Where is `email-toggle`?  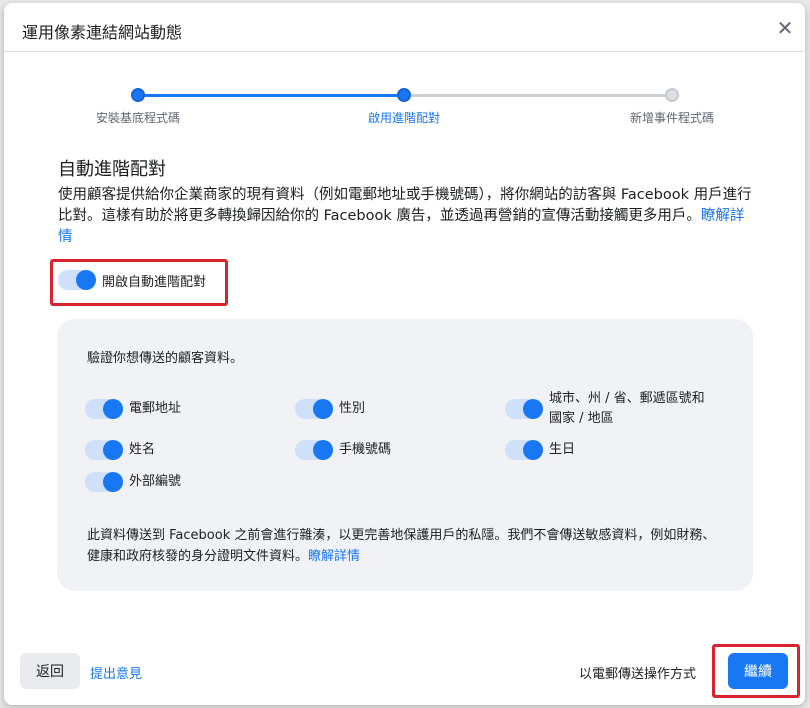 email-toggle is located at coordinates (104, 409).